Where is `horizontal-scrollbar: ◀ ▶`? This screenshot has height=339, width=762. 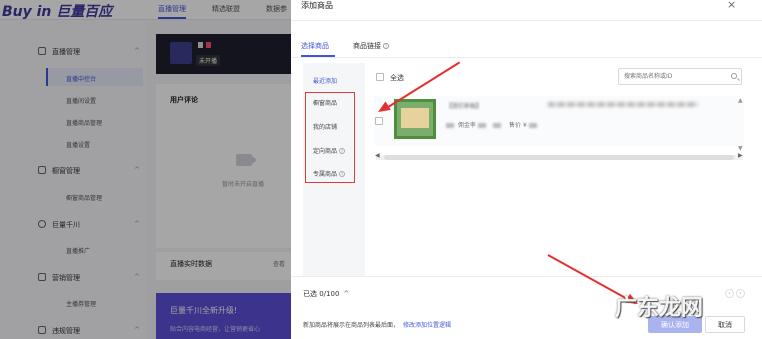
horizontal-scrollbar: ◀ ▶ is located at coordinates (559, 156).